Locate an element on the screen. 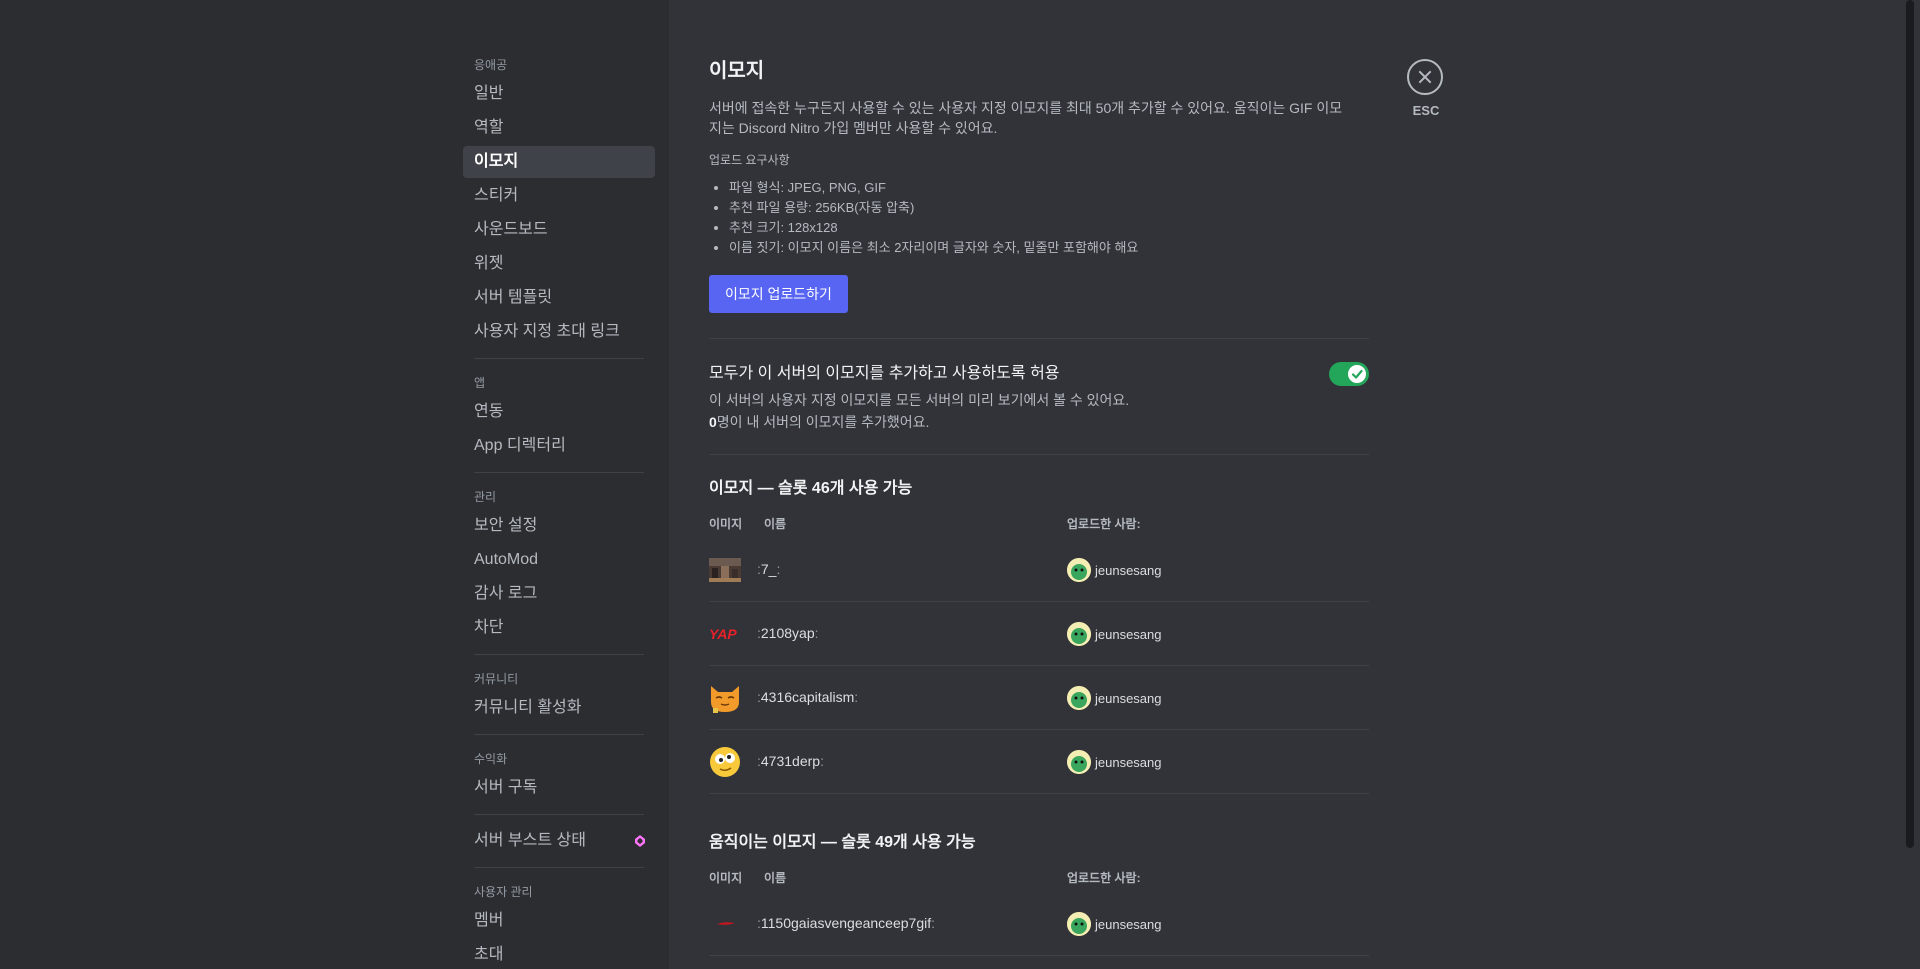 The height and width of the screenshot is (969, 1920). emoji-sharing-count-line: 0명이 내 서버의 이모지를 추가했어요. is located at coordinates (1039, 422).